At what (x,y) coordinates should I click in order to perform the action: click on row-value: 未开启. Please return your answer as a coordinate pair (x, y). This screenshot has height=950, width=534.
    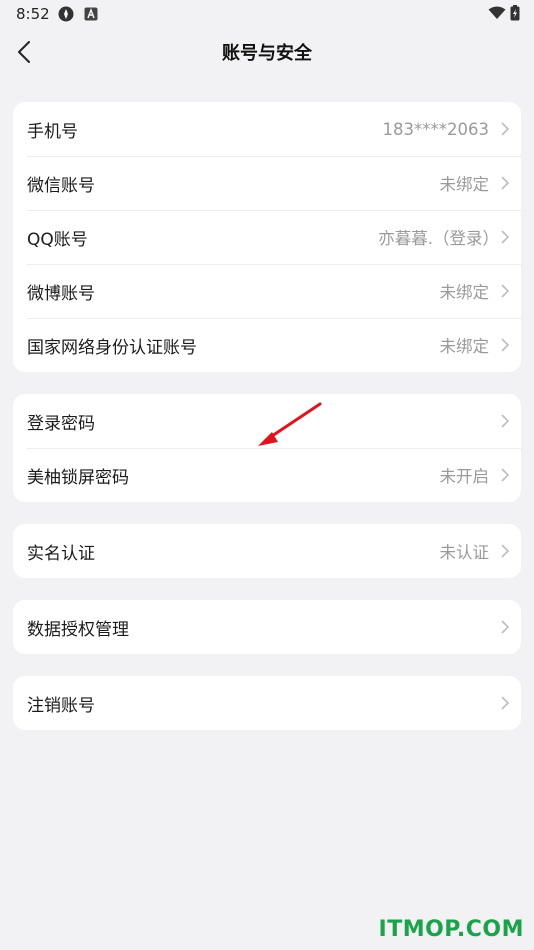
    Looking at the image, I should click on (464, 476).